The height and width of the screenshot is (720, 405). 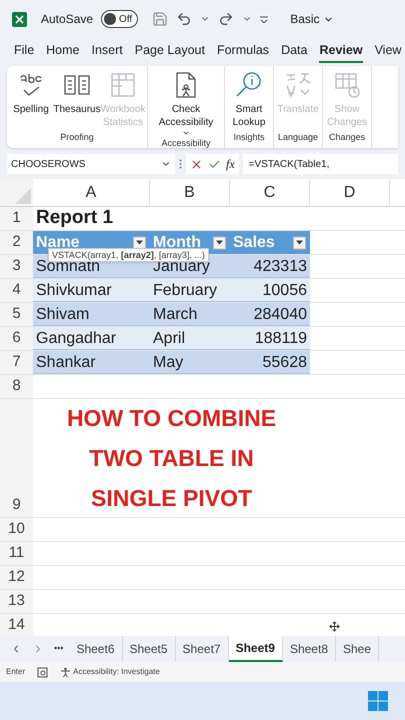 What do you see at coordinates (249, 100) in the screenshot?
I see `ribbon-button: Smart Lookup` at bounding box center [249, 100].